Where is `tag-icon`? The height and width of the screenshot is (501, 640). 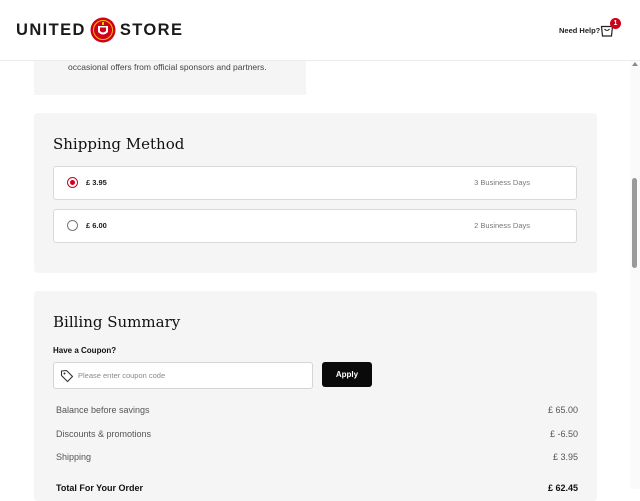 tag-icon is located at coordinates (67, 376).